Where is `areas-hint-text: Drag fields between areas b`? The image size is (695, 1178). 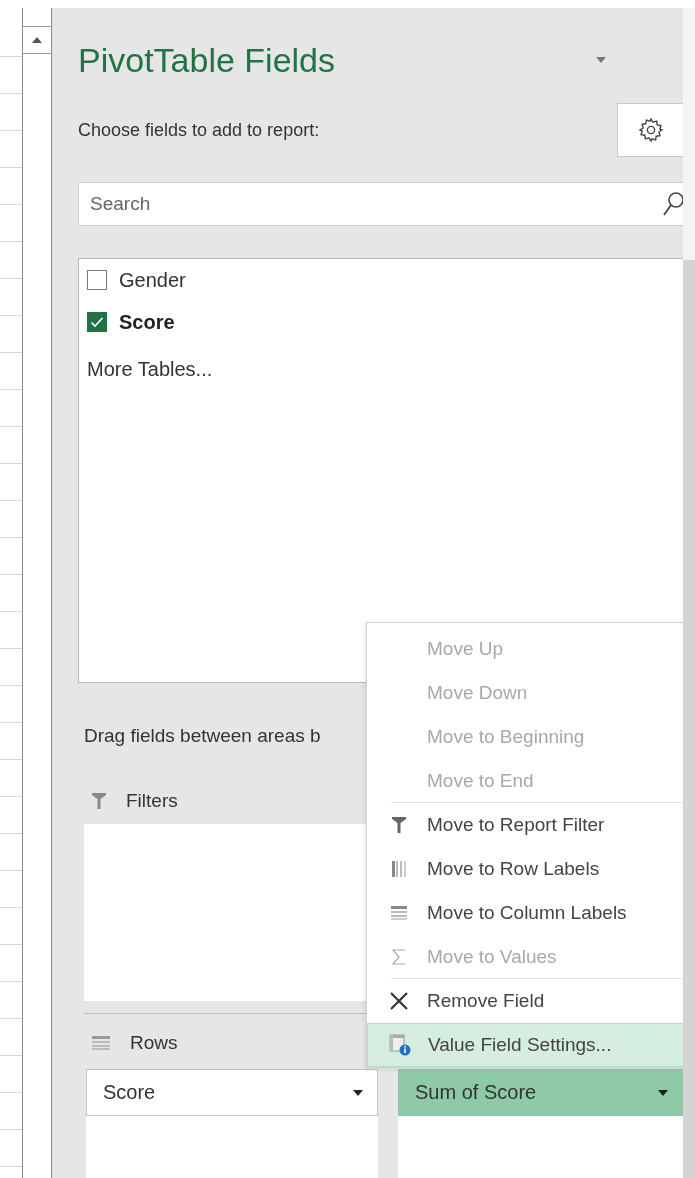 areas-hint-text: Drag fields between areas b is located at coordinates (202, 736).